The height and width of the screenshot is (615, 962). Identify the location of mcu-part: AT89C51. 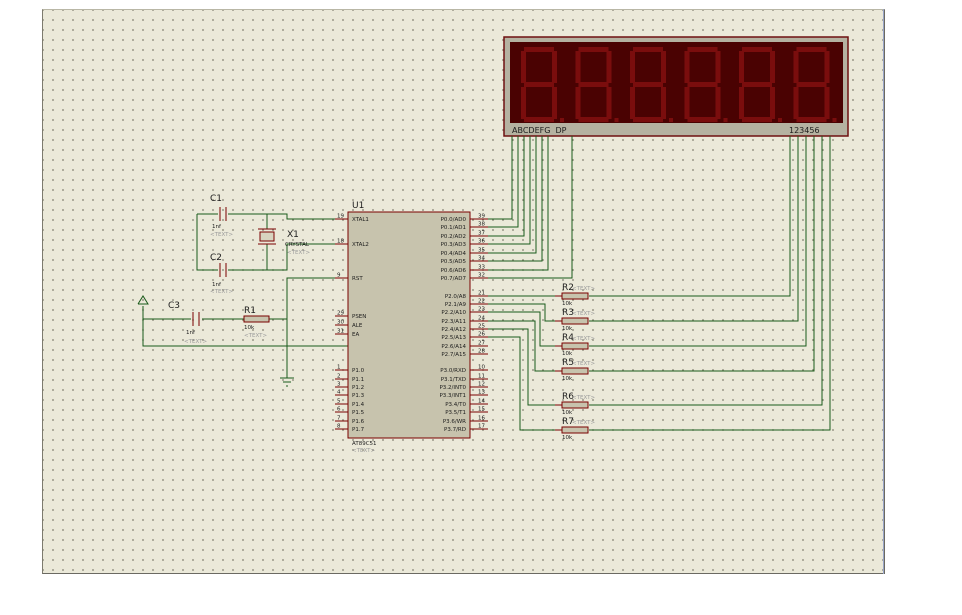
(364, 444).